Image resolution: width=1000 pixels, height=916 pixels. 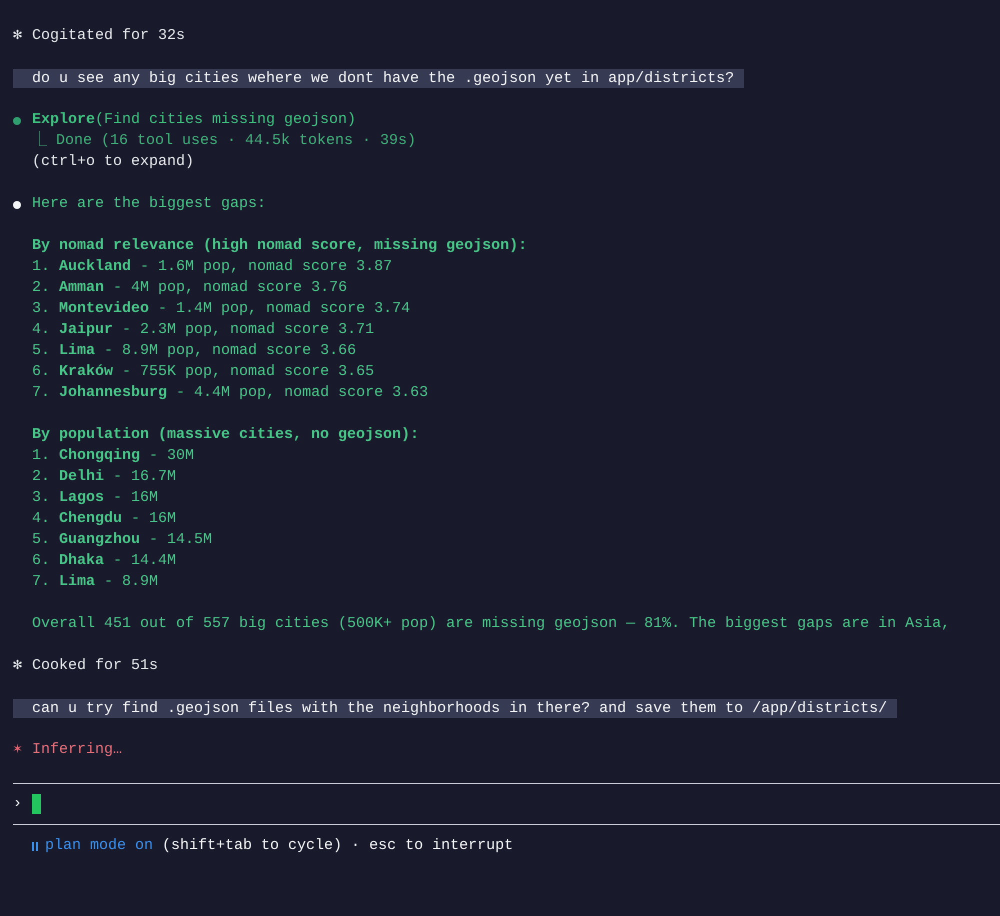 What do you see at coordinates (22, 750) in the screenshot?
I see `asterisk-icon: ✶` at bounding box center [22, 750].